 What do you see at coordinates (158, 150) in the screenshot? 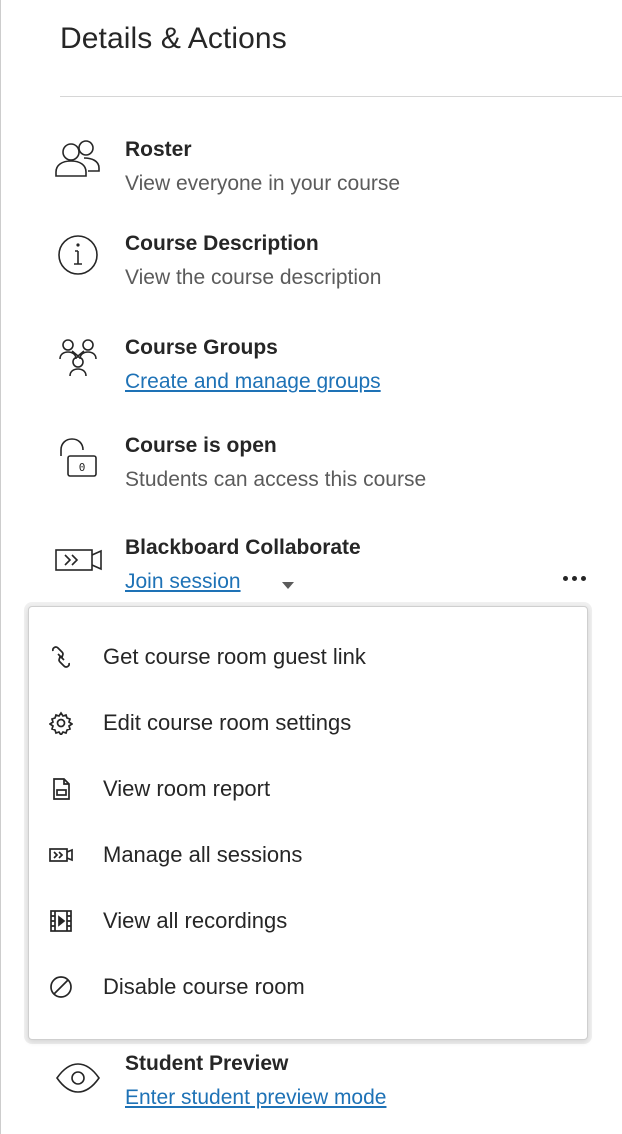
I see `roster-title: Roster` at bounding box center [158, 150].